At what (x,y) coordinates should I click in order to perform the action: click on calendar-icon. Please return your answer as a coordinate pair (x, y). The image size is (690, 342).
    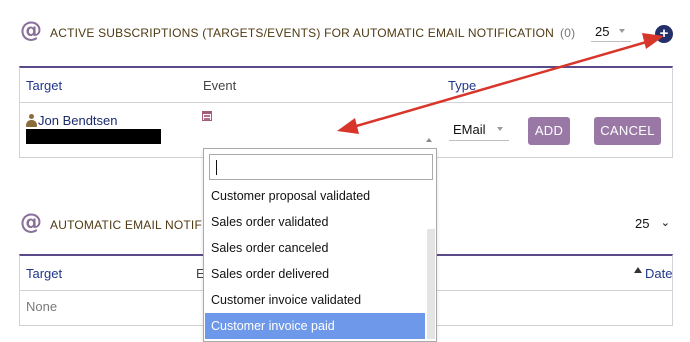
    Looking at the image, I should click on (207, 116).